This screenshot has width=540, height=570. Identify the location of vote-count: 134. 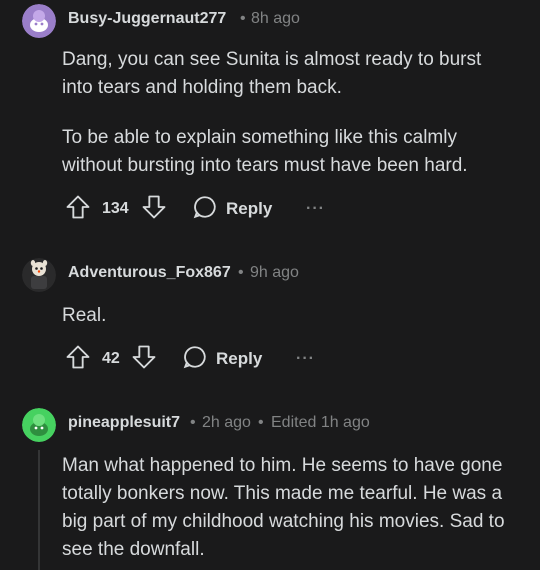
(115, 208).